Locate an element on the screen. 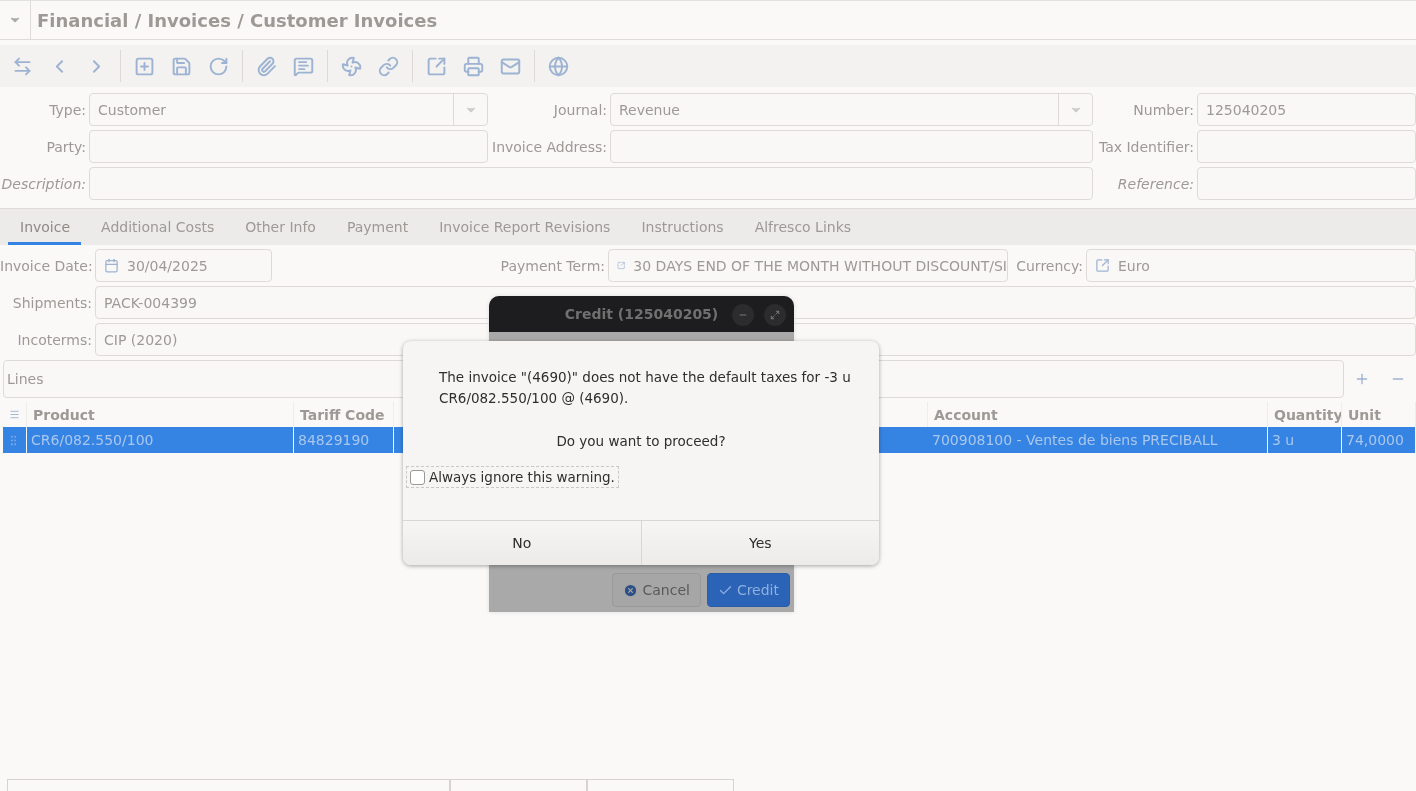 This screenshot has height=791, width=1416. yes-button: Yes is located at coordinates (759, 543).